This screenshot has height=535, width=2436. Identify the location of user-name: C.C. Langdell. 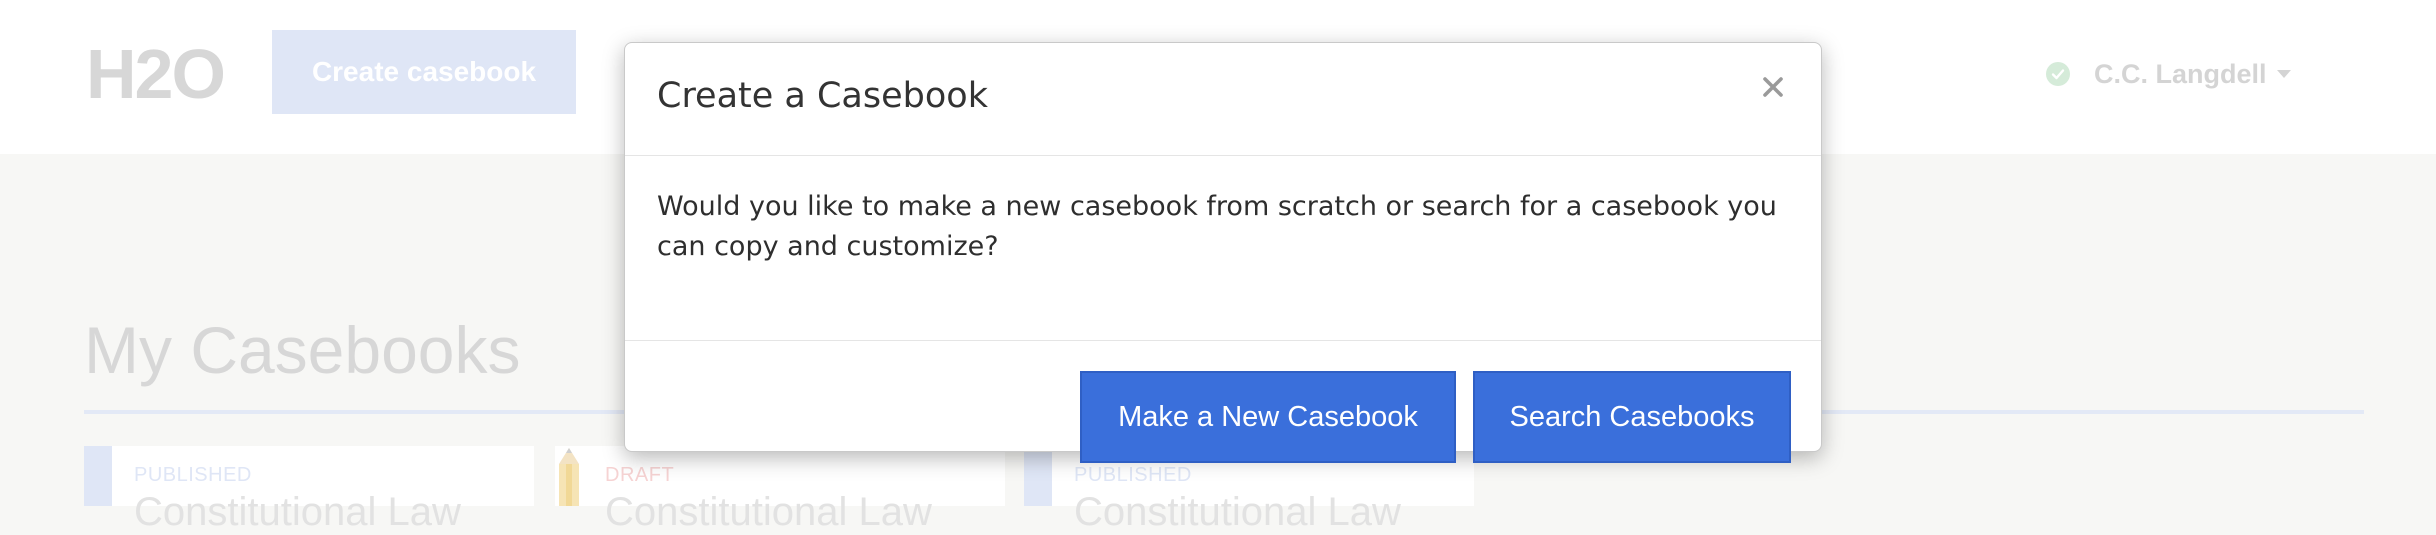
(2180, 73).